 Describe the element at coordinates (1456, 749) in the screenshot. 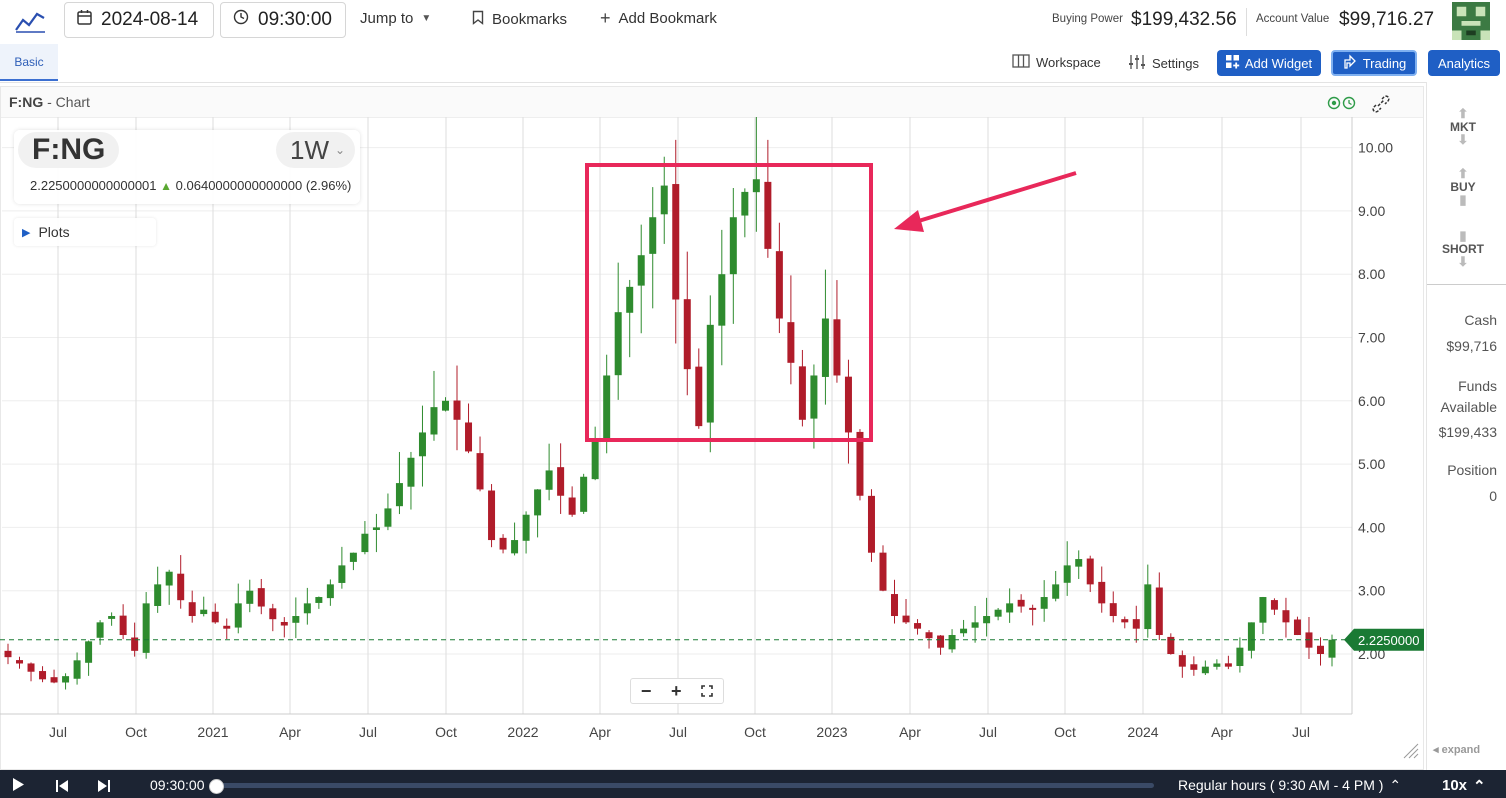

I see `expand-button: ◂ expand` at that location.